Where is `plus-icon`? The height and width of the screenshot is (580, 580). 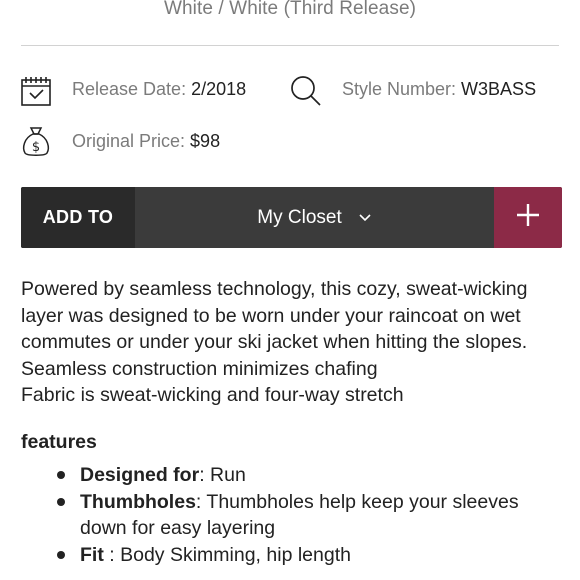
plus-icon is located at coordinates (528, 217).